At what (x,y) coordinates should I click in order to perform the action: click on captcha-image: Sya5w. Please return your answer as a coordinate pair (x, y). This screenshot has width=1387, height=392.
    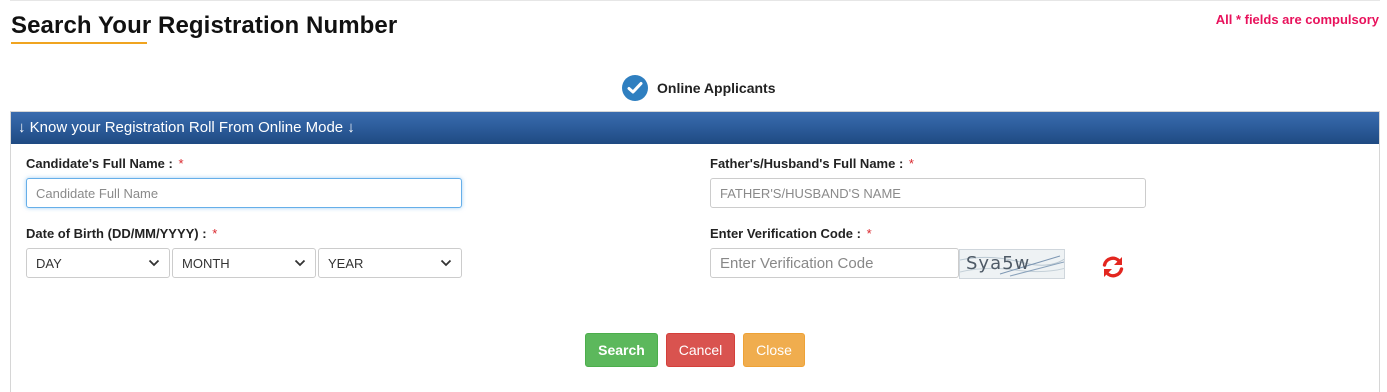
    Looking at the image, I should click on (1012, 264).